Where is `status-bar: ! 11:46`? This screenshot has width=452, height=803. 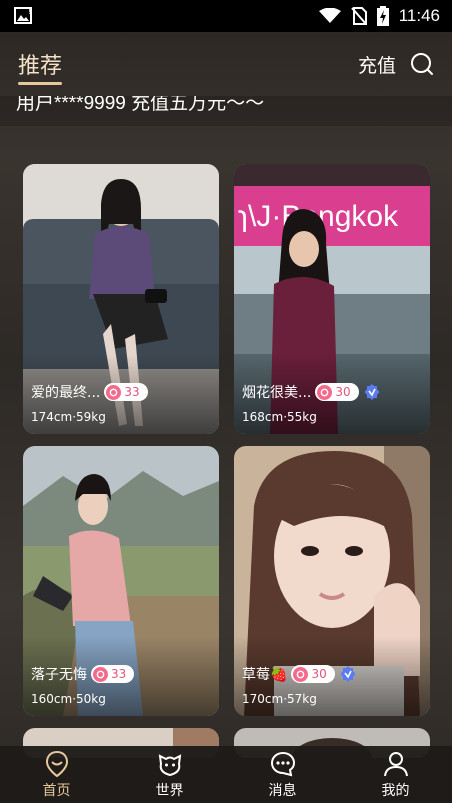
status-bar: ! 11:46 is located at coordinates (226, 16).